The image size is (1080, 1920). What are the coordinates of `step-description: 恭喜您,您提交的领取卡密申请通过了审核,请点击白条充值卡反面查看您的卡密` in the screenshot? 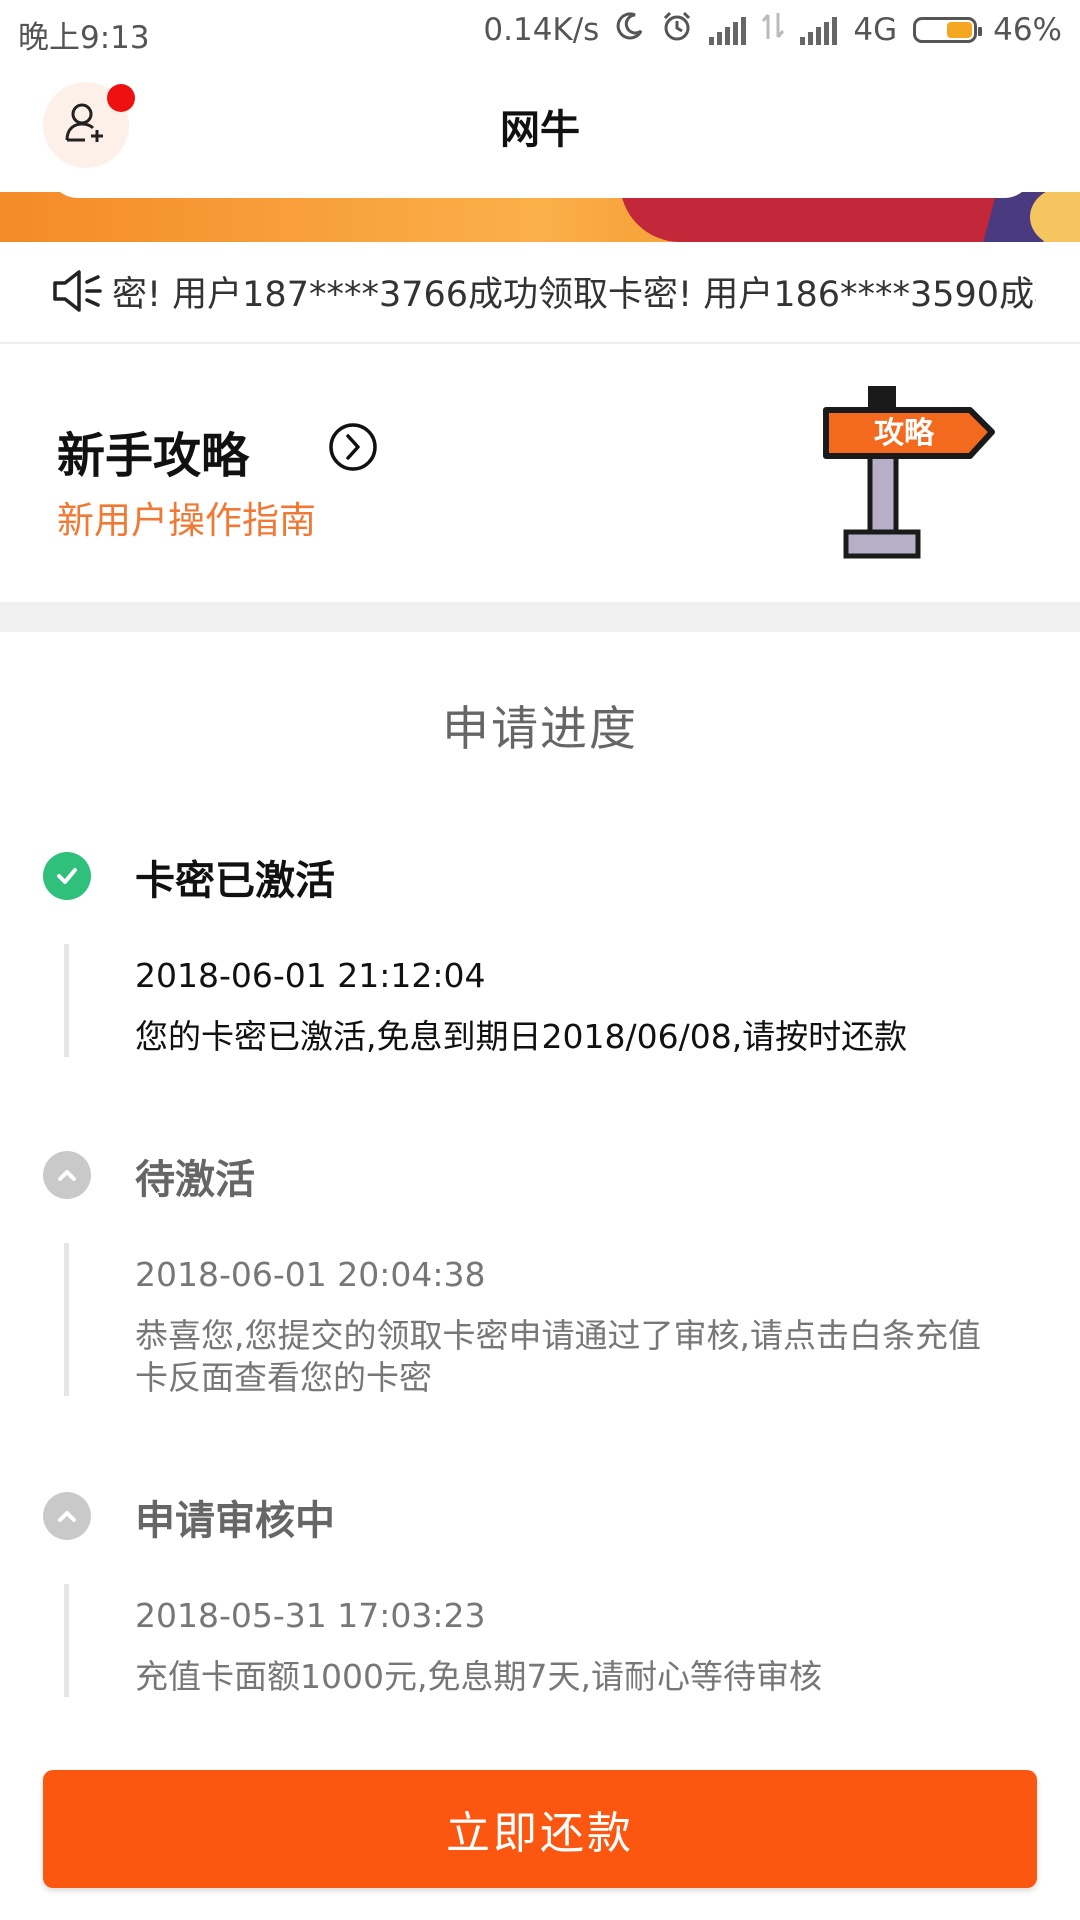 It's located at (558, 1356).